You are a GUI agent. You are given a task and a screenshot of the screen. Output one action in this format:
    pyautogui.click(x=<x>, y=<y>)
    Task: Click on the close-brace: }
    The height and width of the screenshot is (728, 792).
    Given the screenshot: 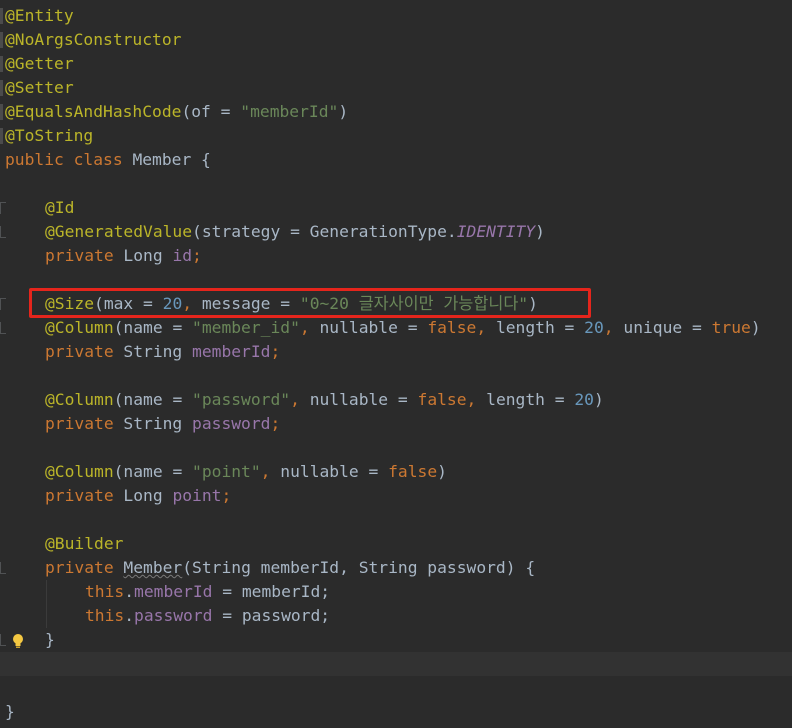 What is the action you would take?
    pyautogui.click(x=50, y=639)
    